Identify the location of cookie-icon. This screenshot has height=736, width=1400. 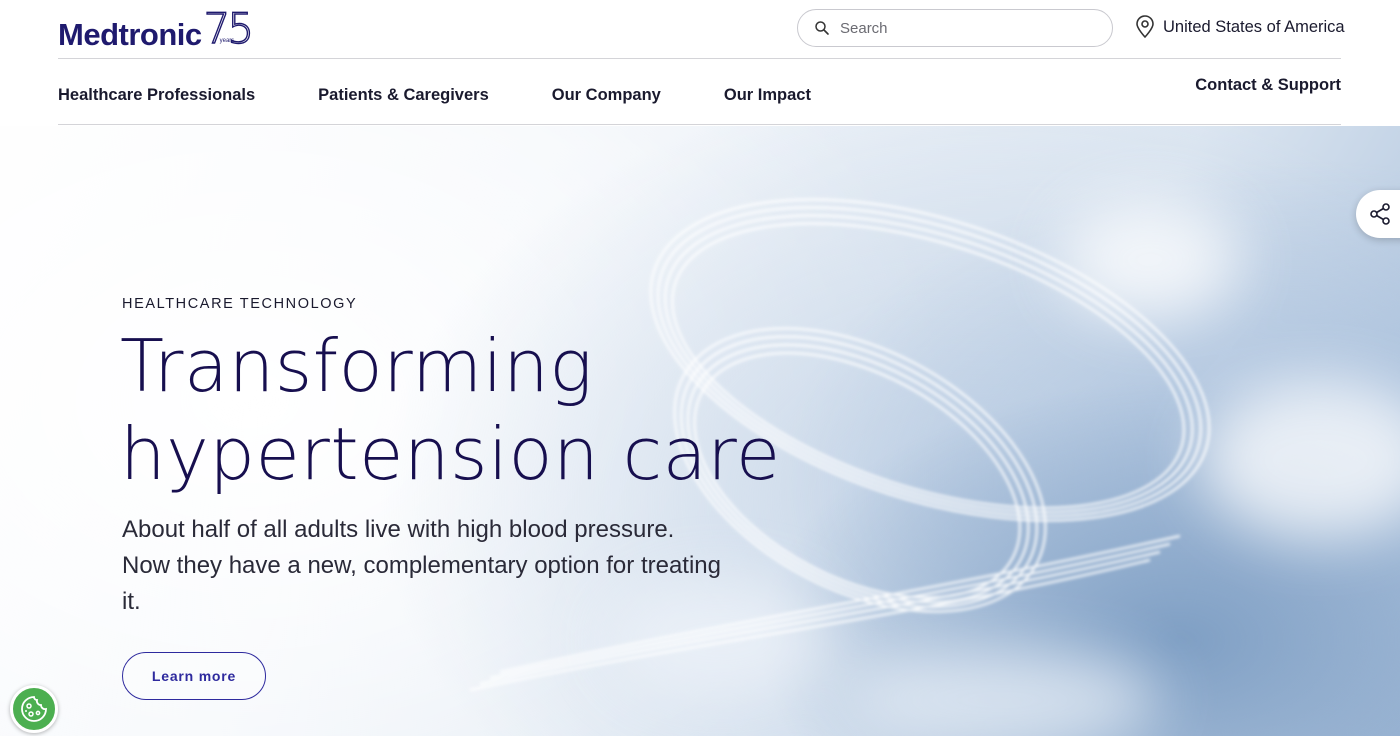
(34, 709).